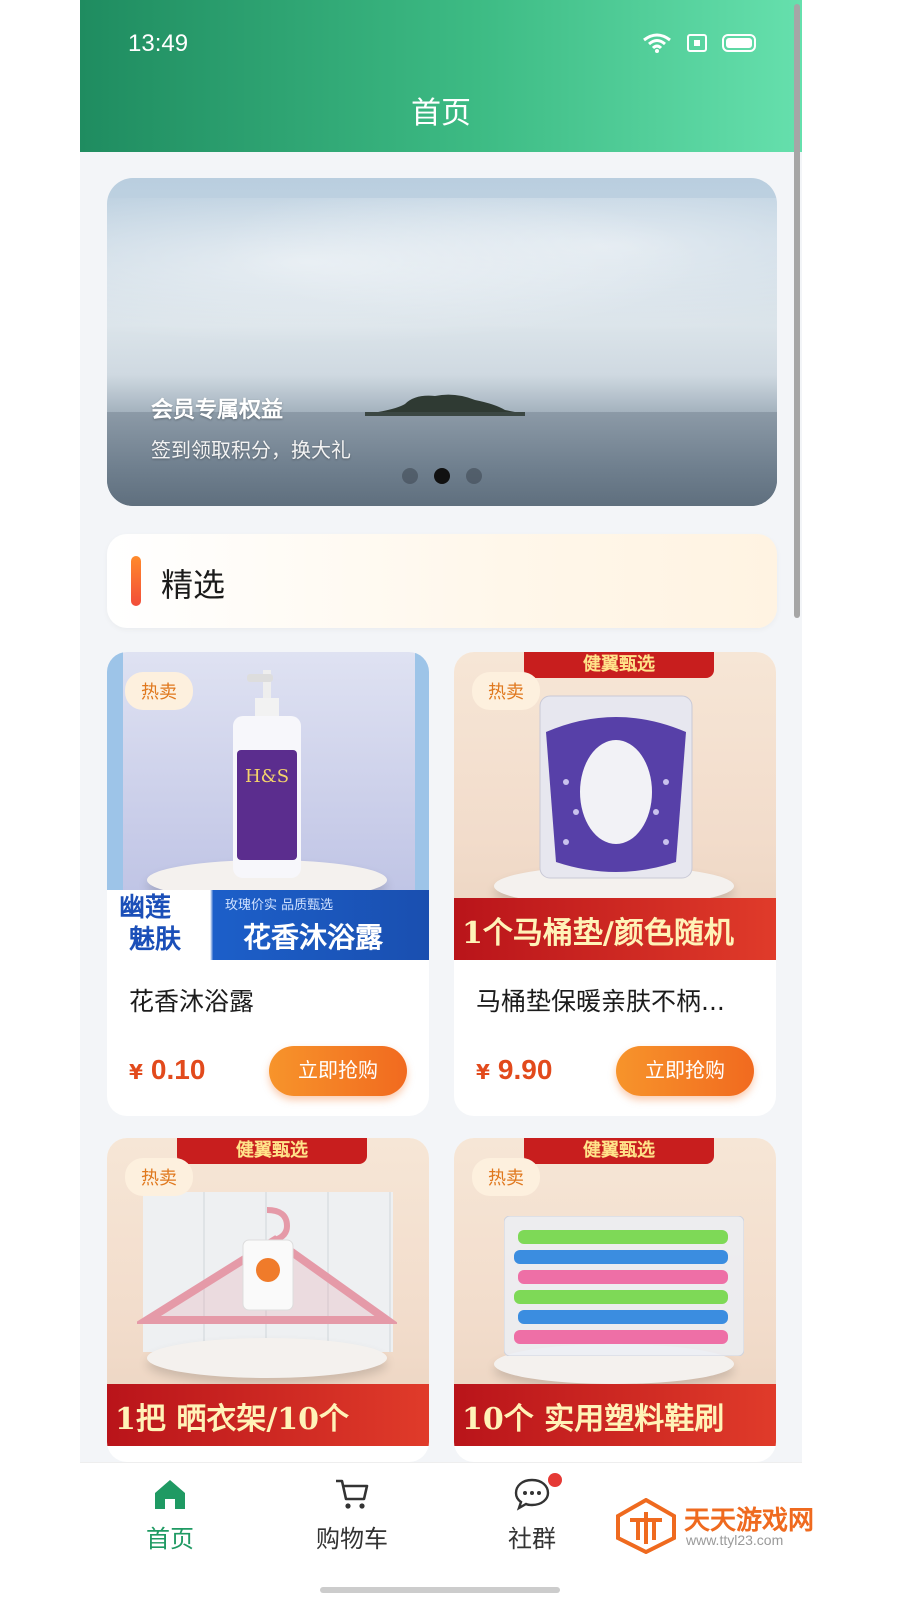  Describe the element at coordinates (267, 1265) in the screenshot. I see `hanger-image` at that location.